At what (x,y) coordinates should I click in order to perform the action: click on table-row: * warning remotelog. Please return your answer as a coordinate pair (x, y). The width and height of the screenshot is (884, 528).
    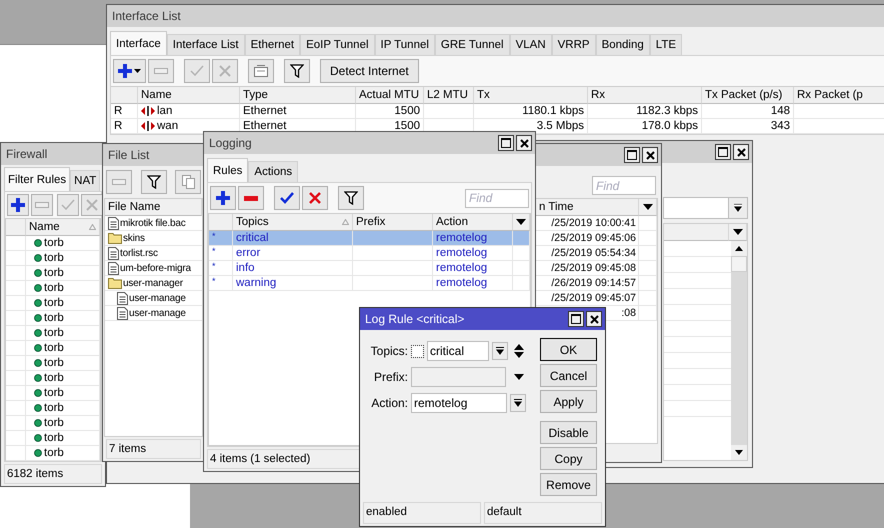
    Looking at the image, I should click on (369, 283).